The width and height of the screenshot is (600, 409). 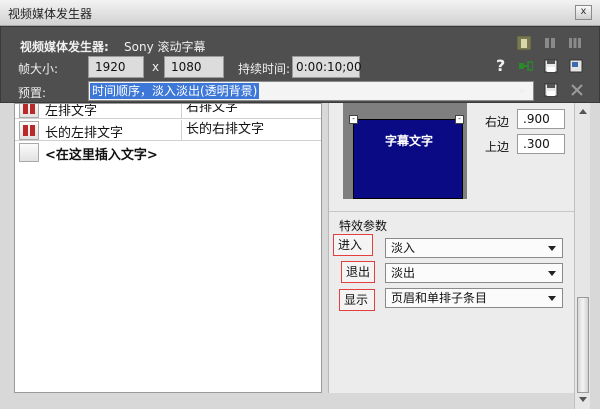 I want to click on two-column-view-icon, so click(x=550, y=43).